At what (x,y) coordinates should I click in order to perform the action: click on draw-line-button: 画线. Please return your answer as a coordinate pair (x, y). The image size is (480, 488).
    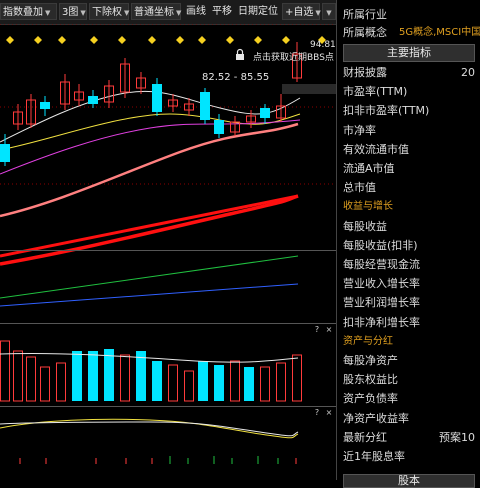
    Looking at the image, I should click on (196, 11).